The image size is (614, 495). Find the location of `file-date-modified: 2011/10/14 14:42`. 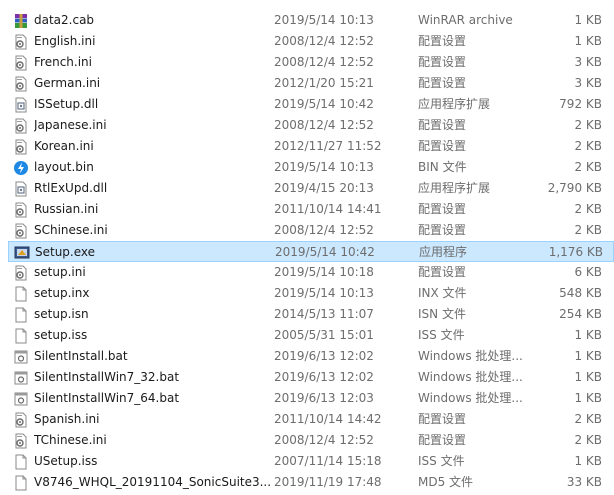

file-date-modified: 2011/10/14 14:42 is located at coordinates (328, 419).